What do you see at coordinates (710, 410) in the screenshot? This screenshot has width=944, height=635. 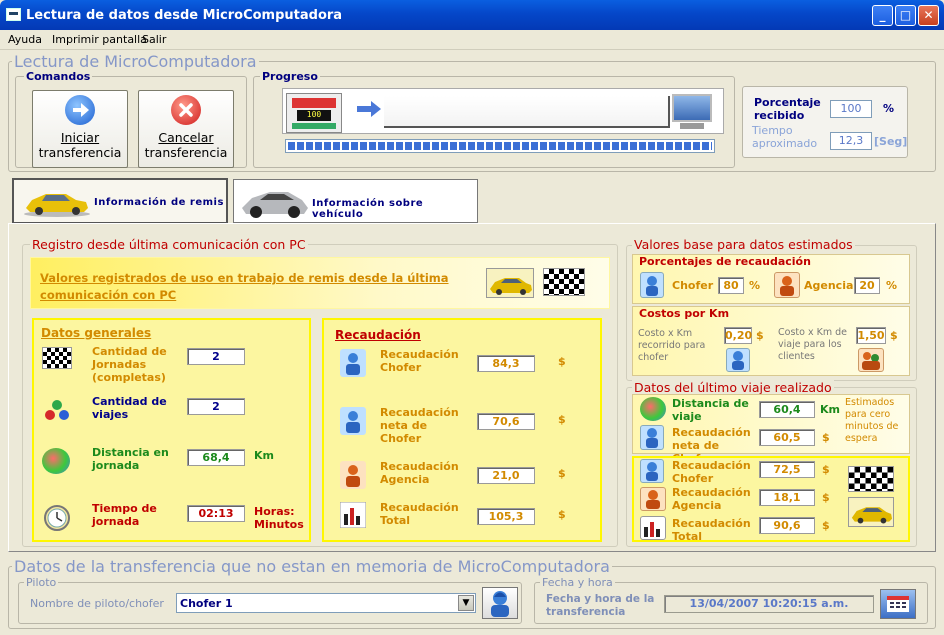 I see `distancia-viaje-label: Distancia de viaje` at bounding box center [710, 410].